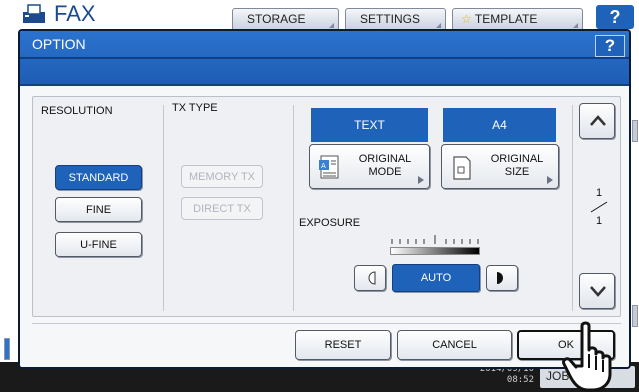  I want to click on cancel-button: CANCEL, so click(454, 345).